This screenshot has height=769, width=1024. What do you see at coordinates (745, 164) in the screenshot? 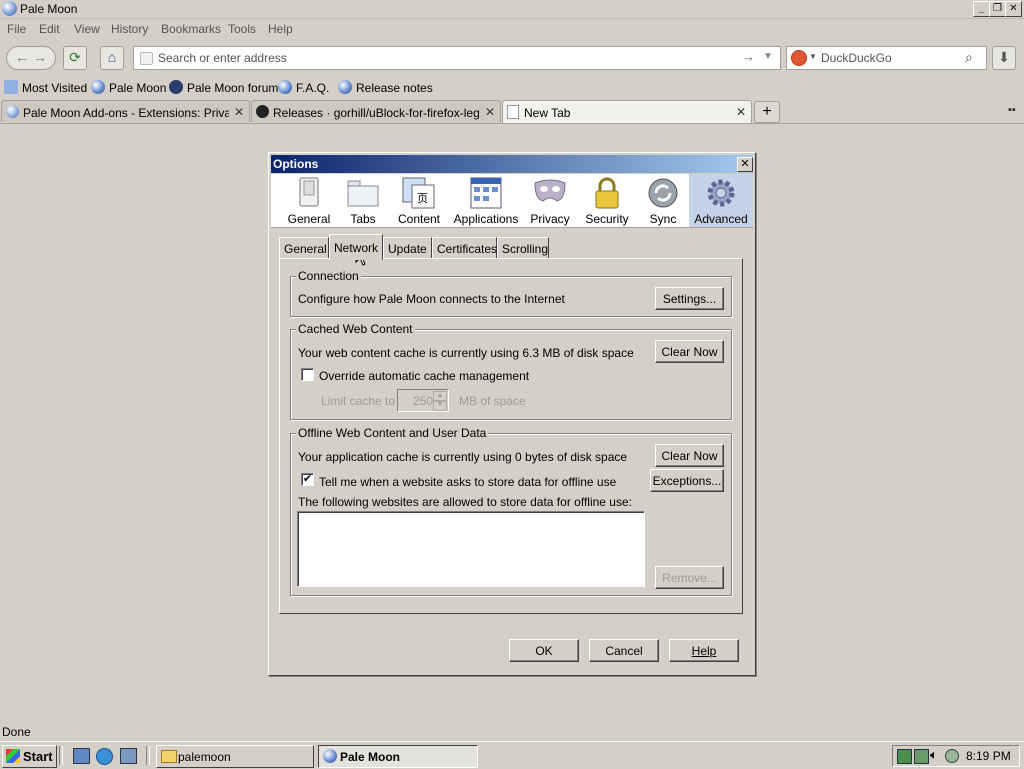
I see `dialog-close-button: ✕` at bounding box center [745, 164].